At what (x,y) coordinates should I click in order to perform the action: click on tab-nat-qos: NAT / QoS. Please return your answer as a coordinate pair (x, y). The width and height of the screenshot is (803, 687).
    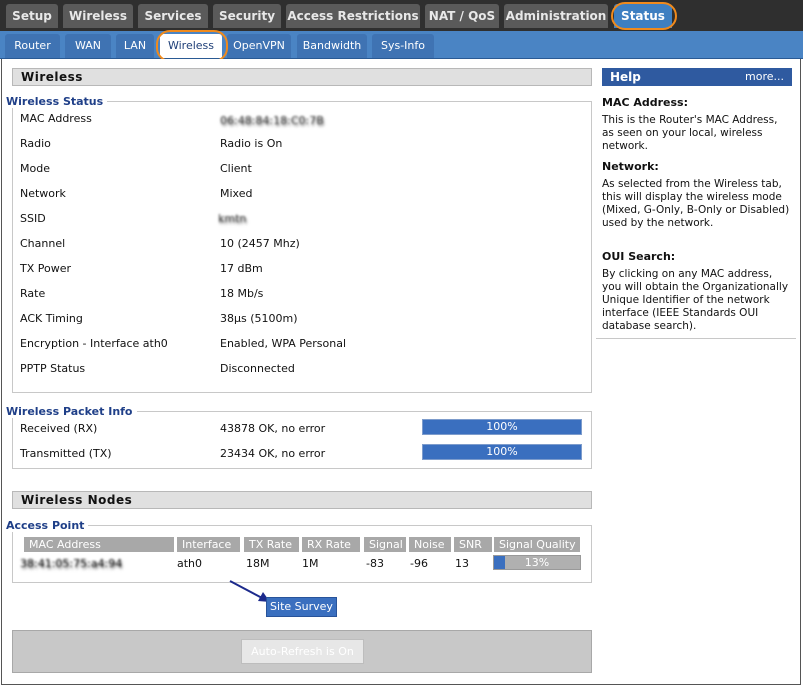
    Looking at the image, I should click on (462, 16).